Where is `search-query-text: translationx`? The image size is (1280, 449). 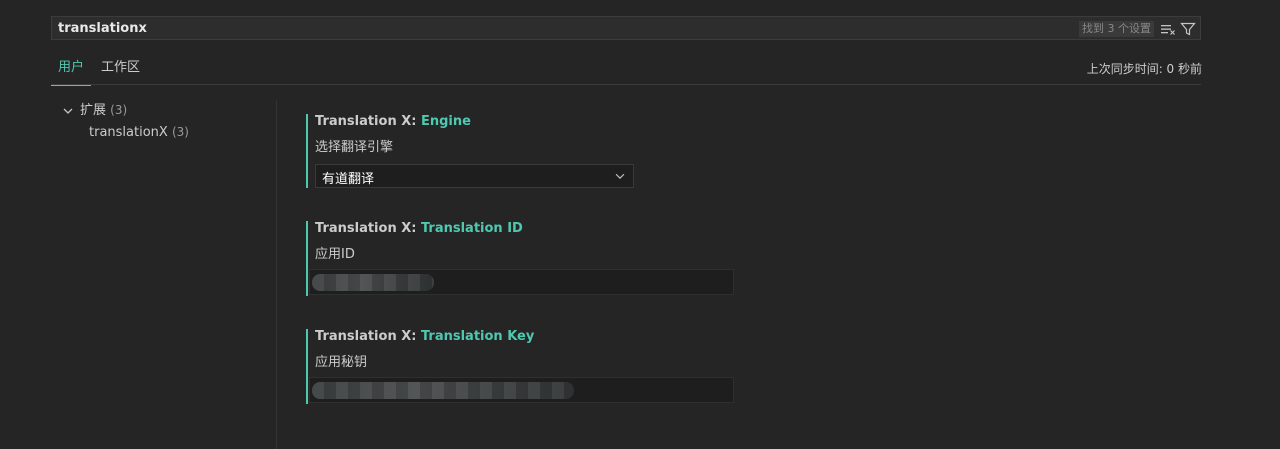 search-query-text: translationx is located at coordinates (102, 28).